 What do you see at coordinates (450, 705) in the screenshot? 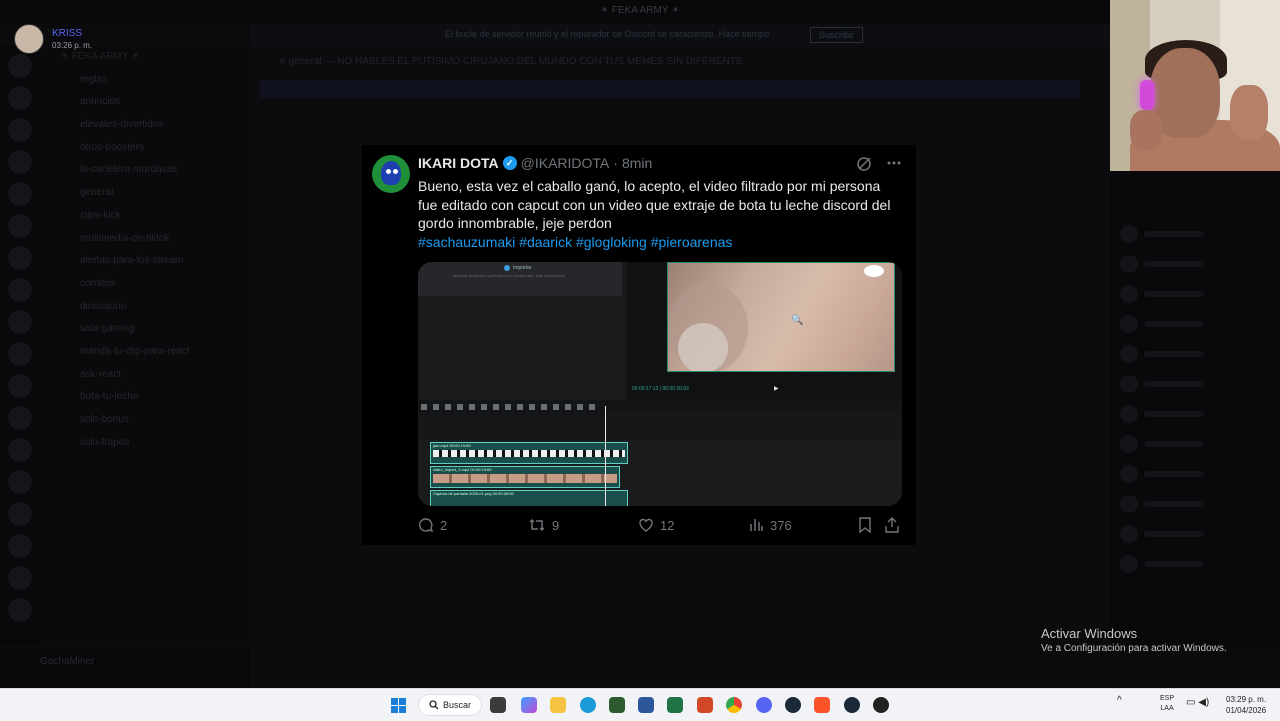
I see `taskbar-search: Buscar` at bounding box center [450, 705].